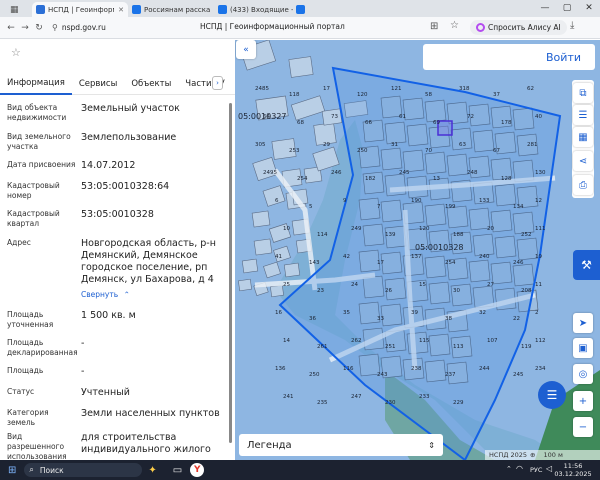 The height and width of the screenshot is (480, 600). What do you see at coordinates (379, 207) in the screenshot?
I see `parcel-number-label: 7` at bounding box center [379, 207].